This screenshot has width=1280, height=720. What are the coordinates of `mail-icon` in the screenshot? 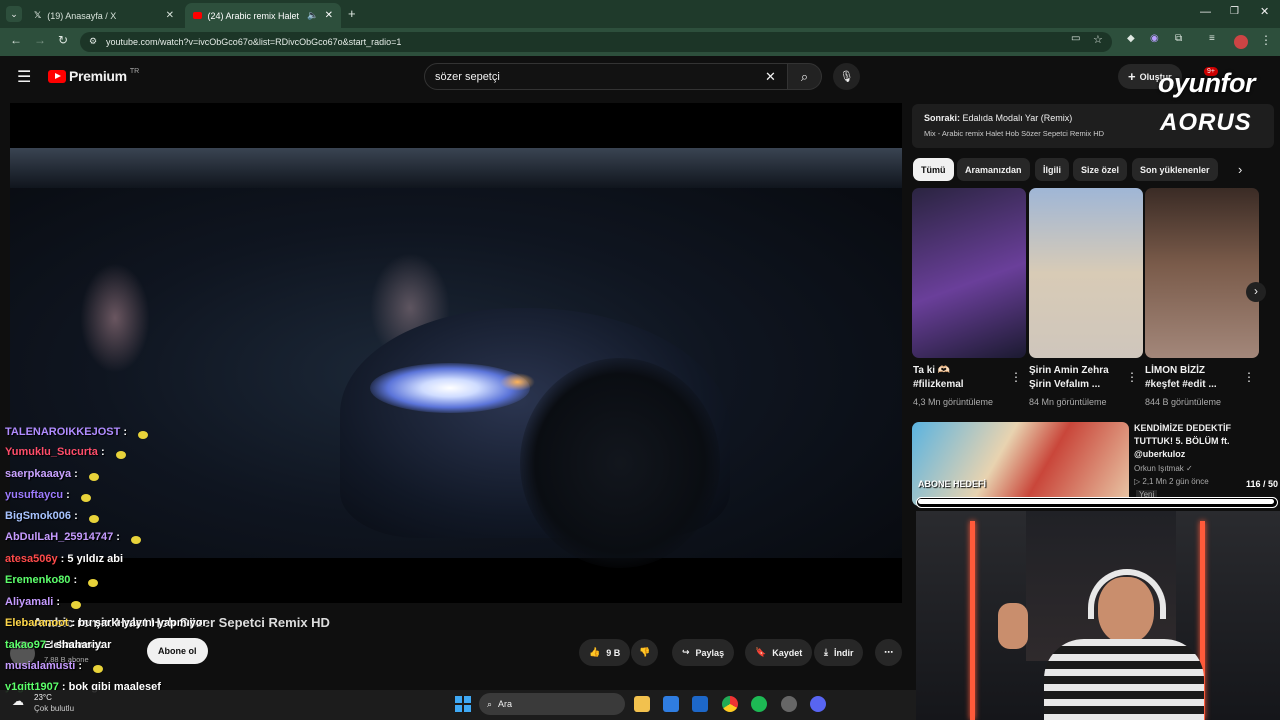 It's located at (700, 704).